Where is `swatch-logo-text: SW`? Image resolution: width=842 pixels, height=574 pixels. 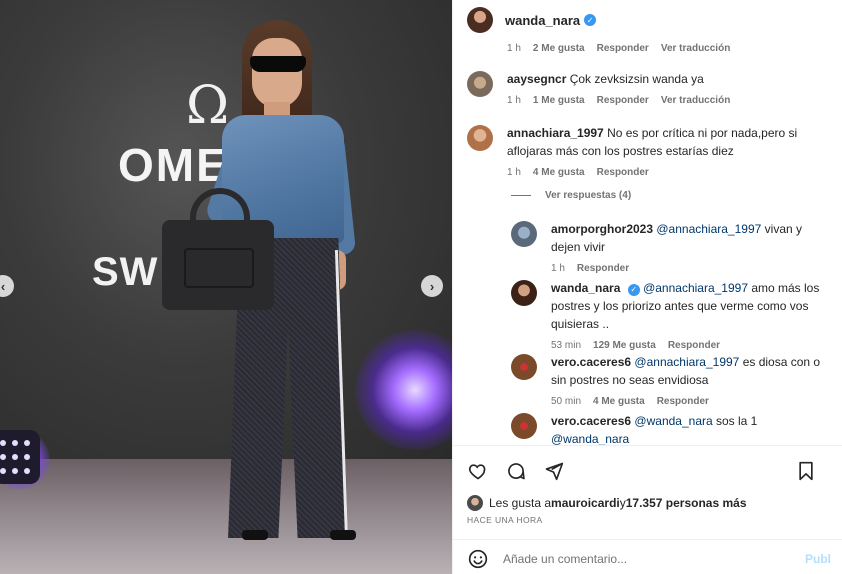 swatch-logo-text: SW is located at coordinates (125, 272).